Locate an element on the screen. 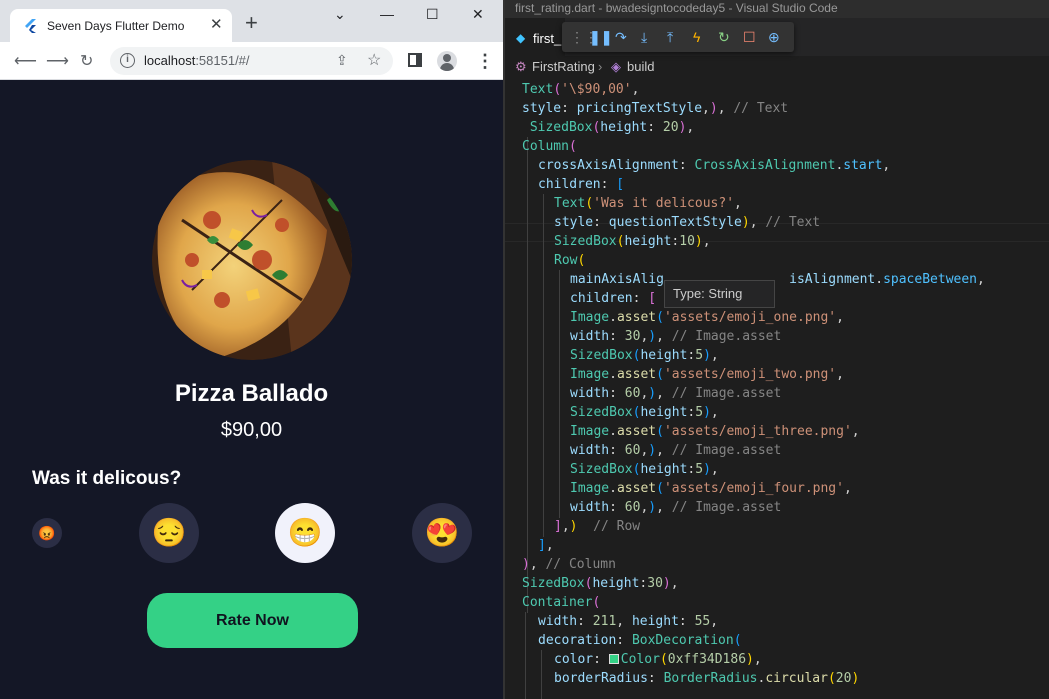 The width and height of the screenshot is (1049, 699). code-line: style: questionTextStyle), // Text is located at coordinates (687, 222).